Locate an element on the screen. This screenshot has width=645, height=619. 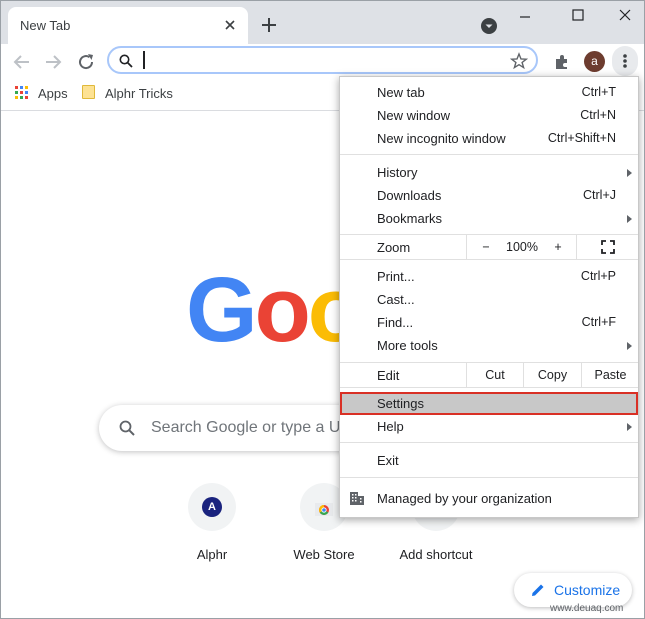
tab-new-tab: New Tab is located at coordinates (128, 25).